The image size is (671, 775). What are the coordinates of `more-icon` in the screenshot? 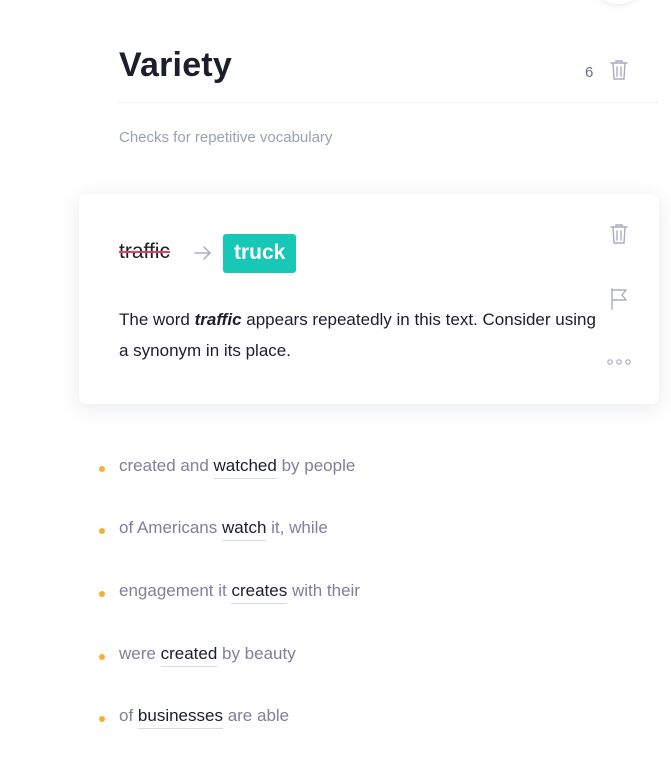 It's located at (619, 362).